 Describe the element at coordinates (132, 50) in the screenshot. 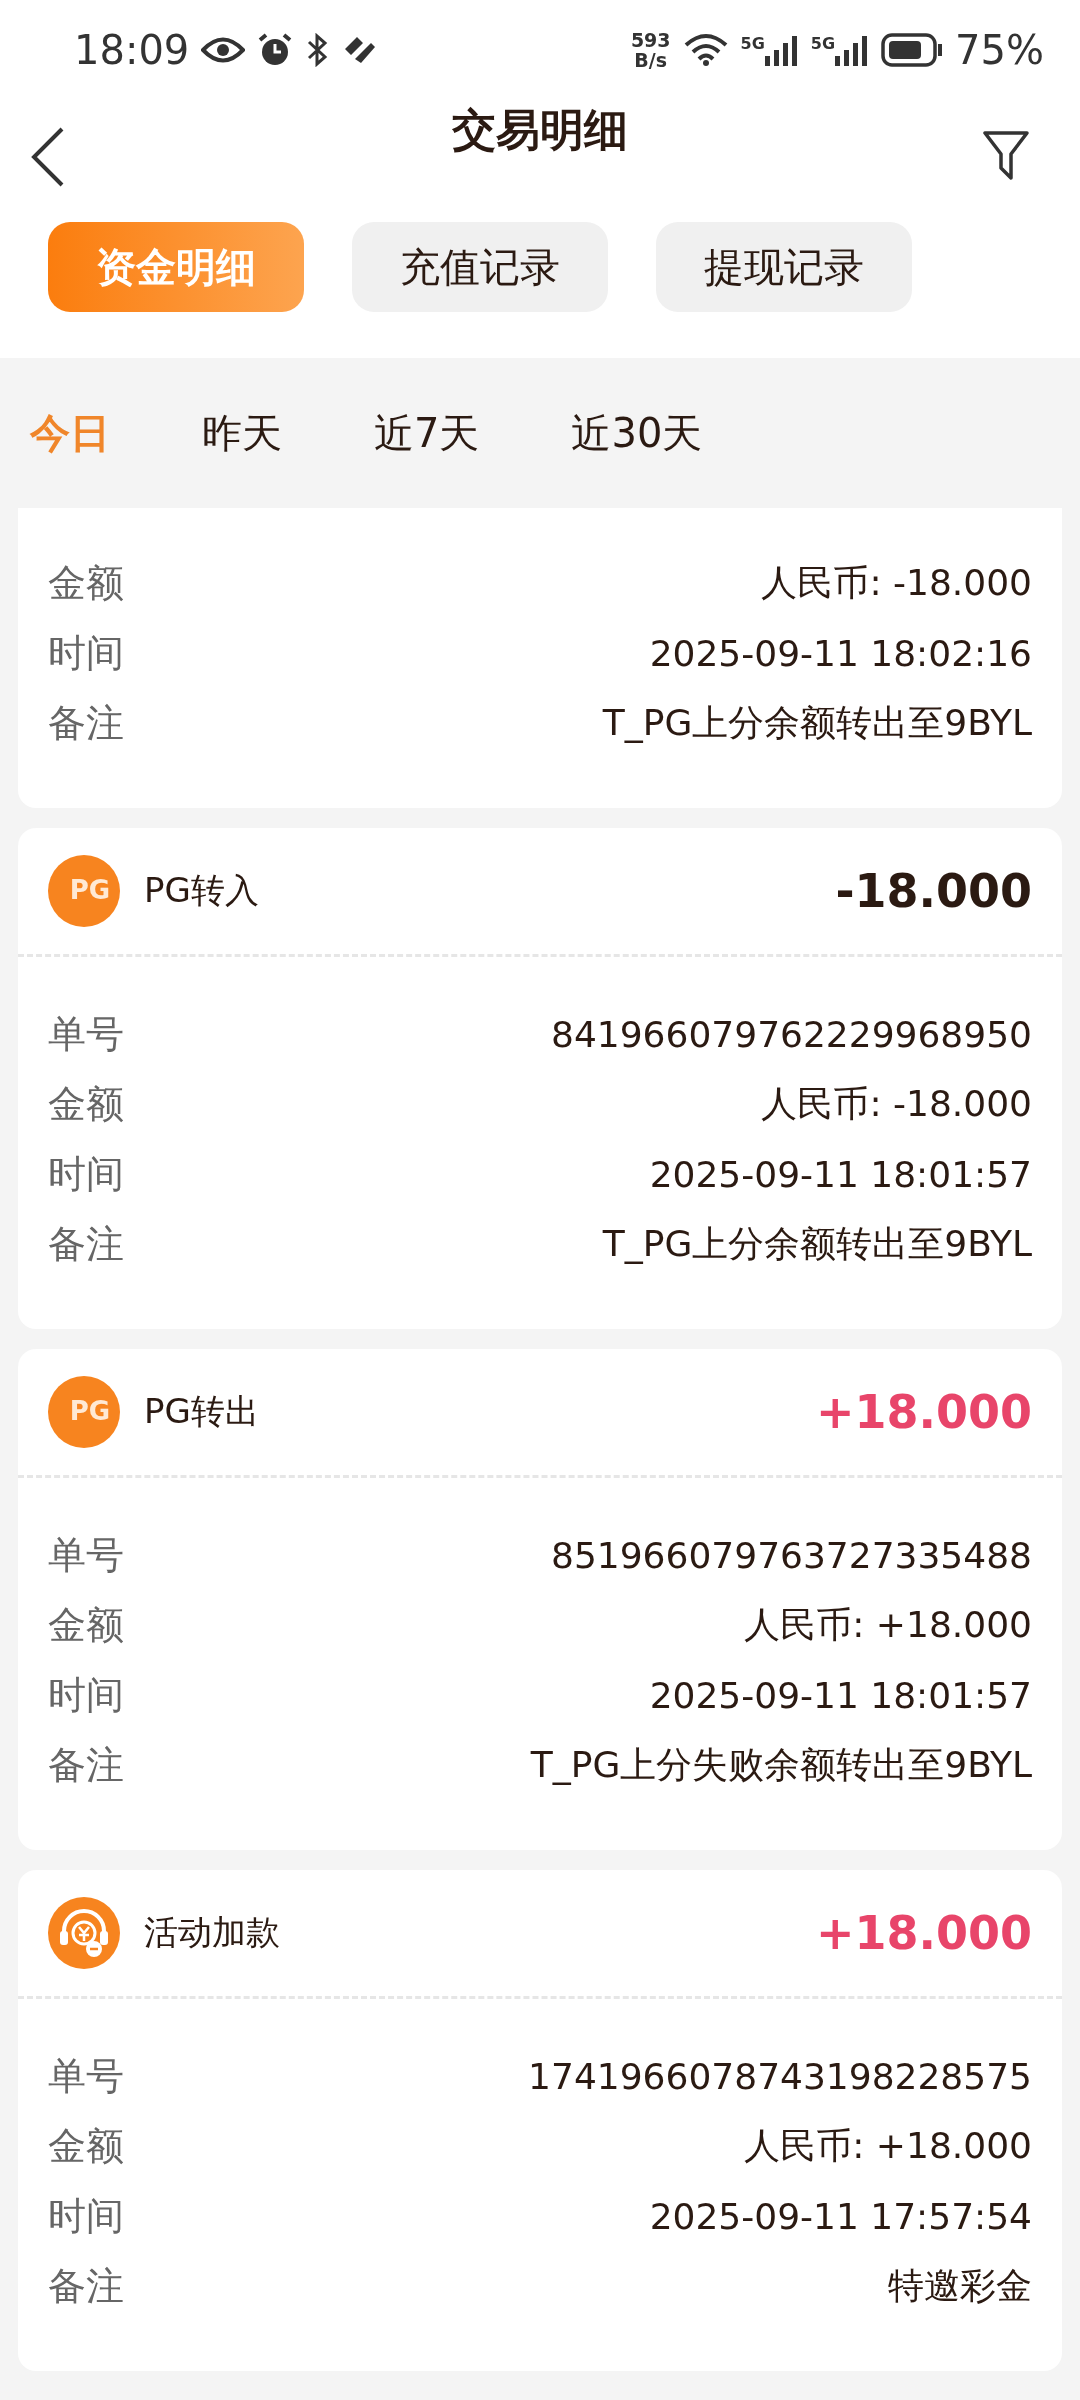

I see `clock-time: 18:09` at that location.